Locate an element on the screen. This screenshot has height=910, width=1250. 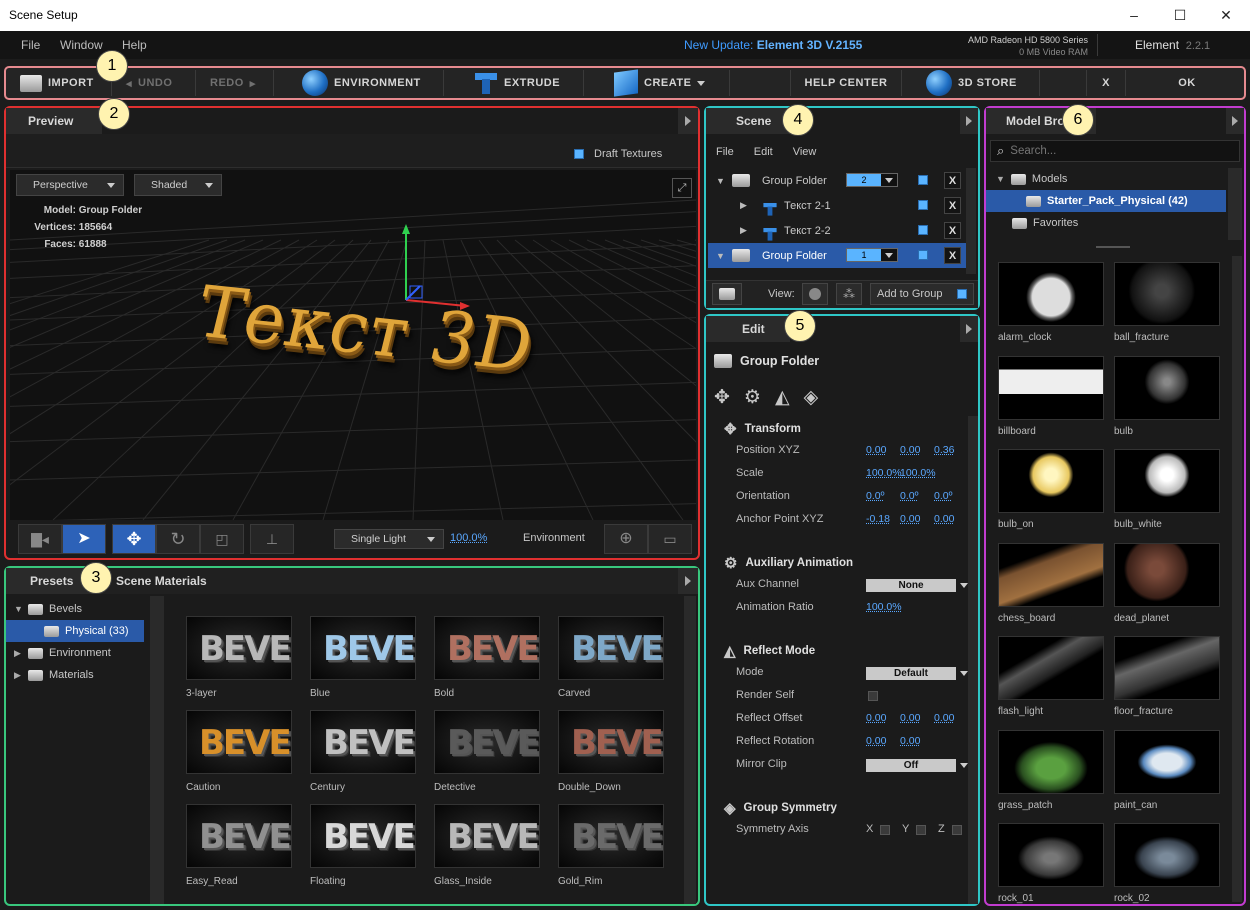
preset-item: BEVEL Glass_Inside is located at coordinates (487, 845).